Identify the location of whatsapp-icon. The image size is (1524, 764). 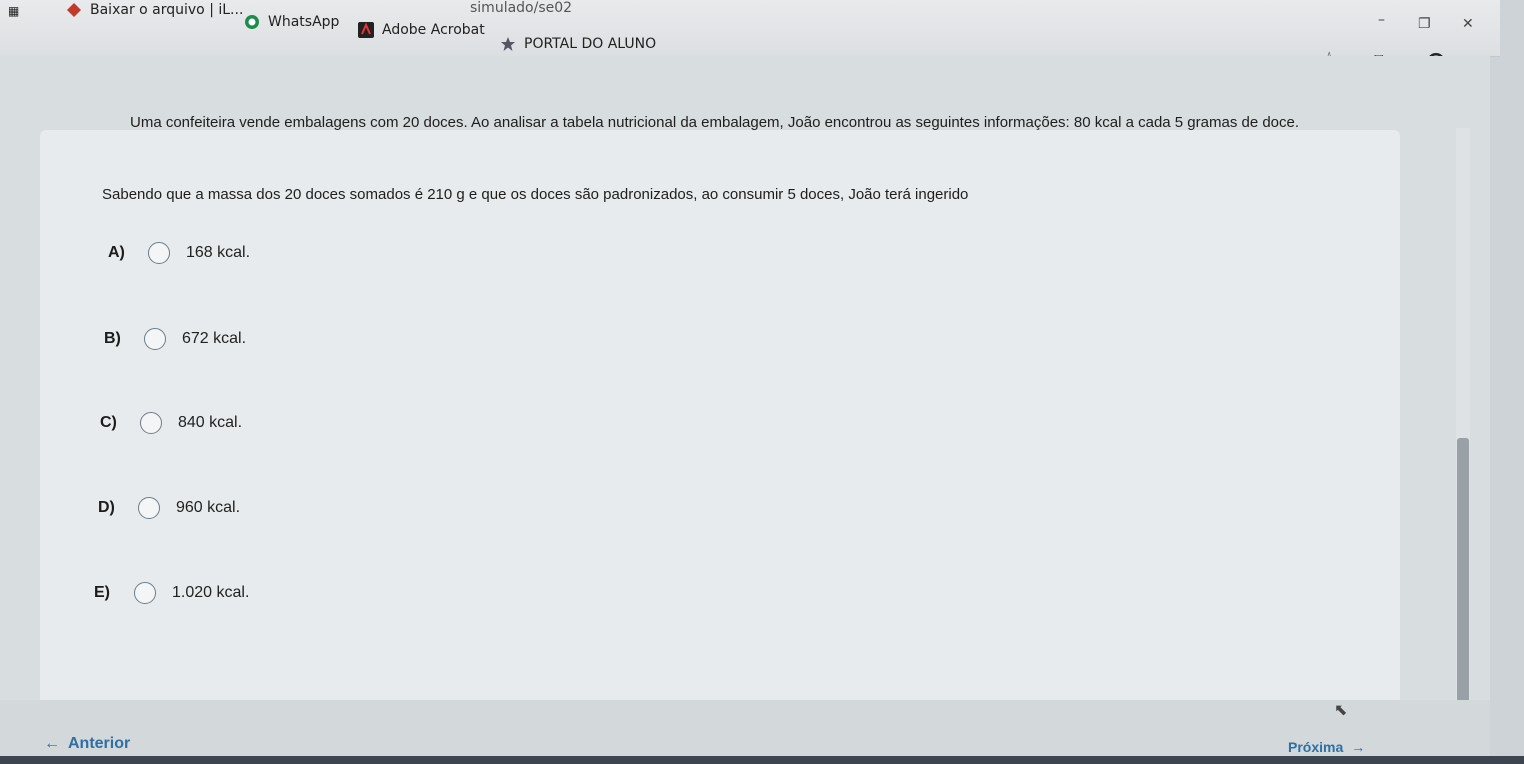
(252, 22).